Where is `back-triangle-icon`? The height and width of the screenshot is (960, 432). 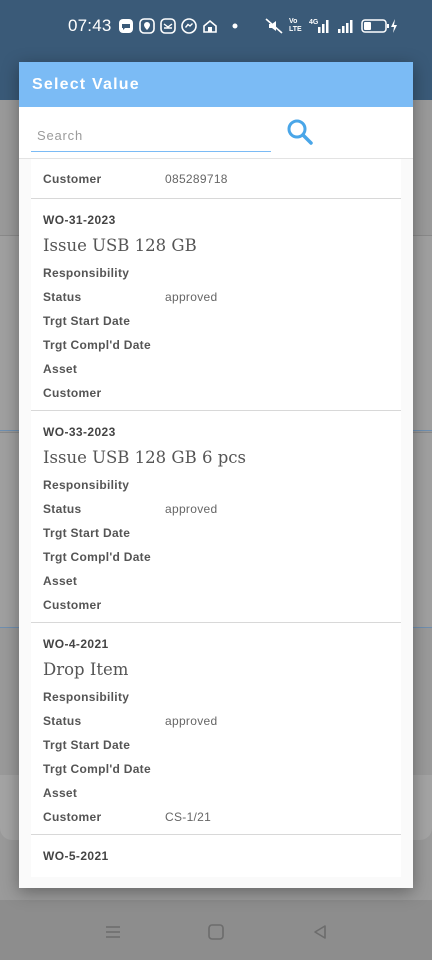
back-triangle-icon is located at coordinates (320, 932).